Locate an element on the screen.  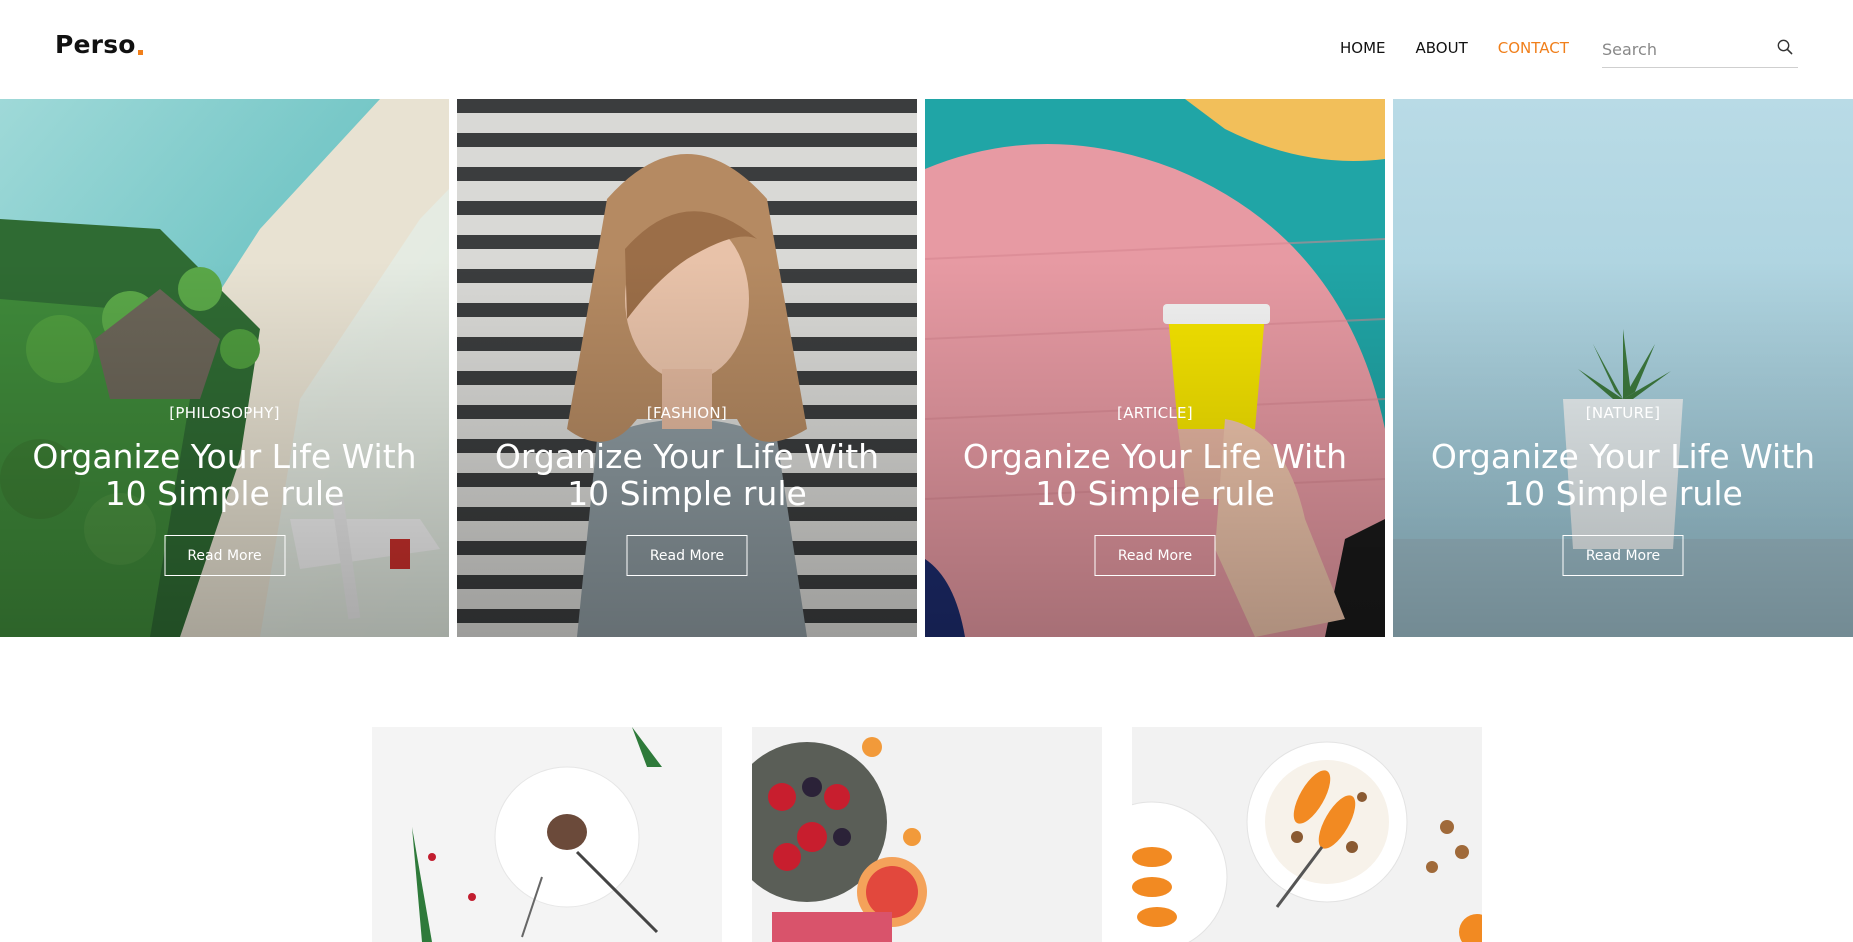
card-category: [NATURE] is located at coordinates (1623, 413).